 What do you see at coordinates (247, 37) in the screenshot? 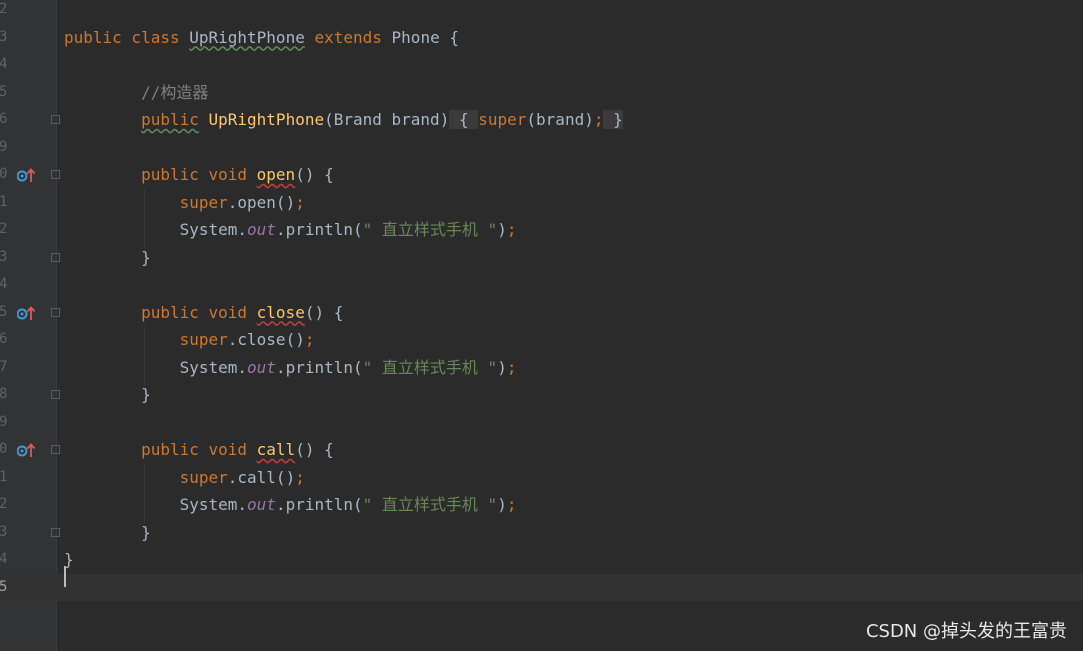
I see `code-token: UpRightPhone` at bounding box center [247, 37].